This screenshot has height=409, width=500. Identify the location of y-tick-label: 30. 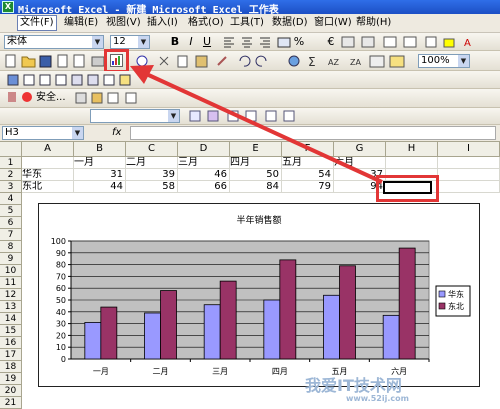
(61, 324).